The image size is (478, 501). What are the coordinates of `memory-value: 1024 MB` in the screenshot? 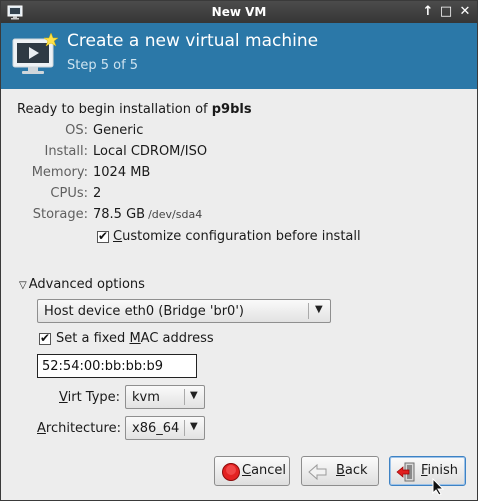 It's located at (122, 172).